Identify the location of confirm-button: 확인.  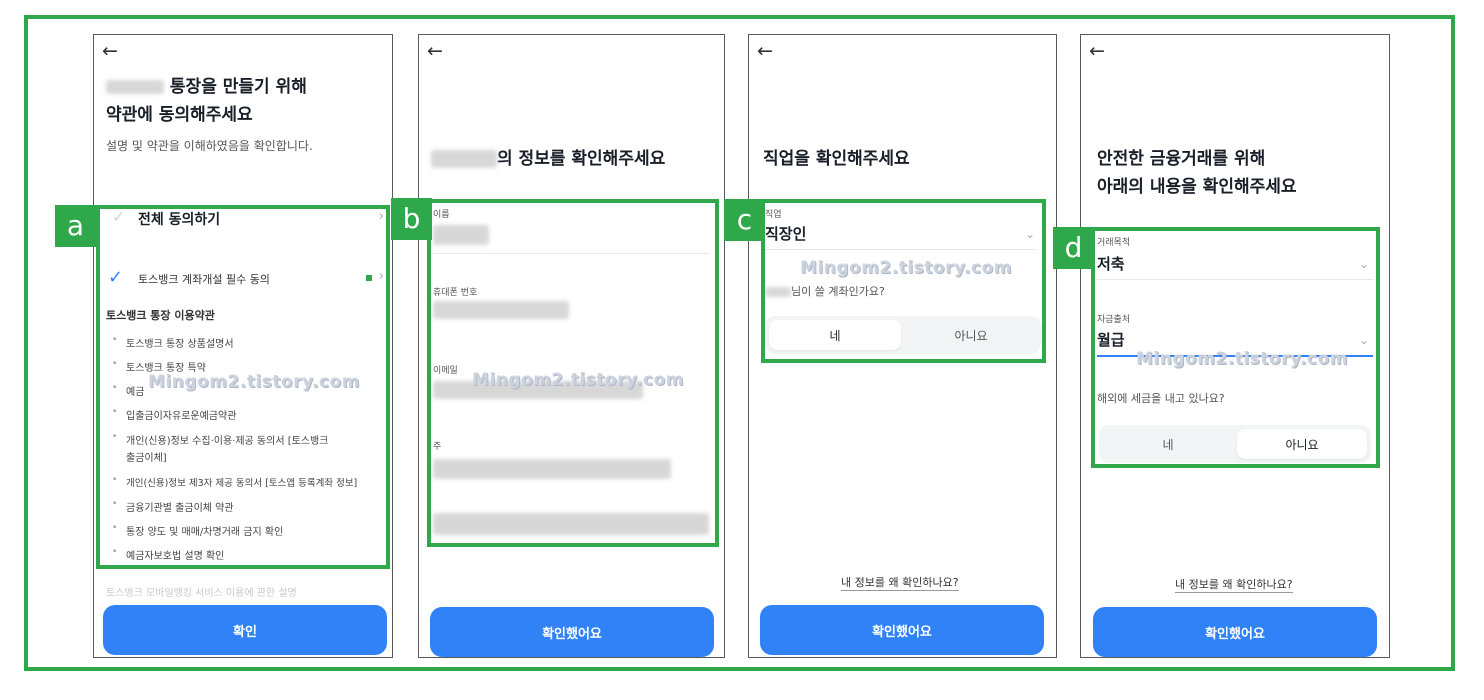
(245, 630).